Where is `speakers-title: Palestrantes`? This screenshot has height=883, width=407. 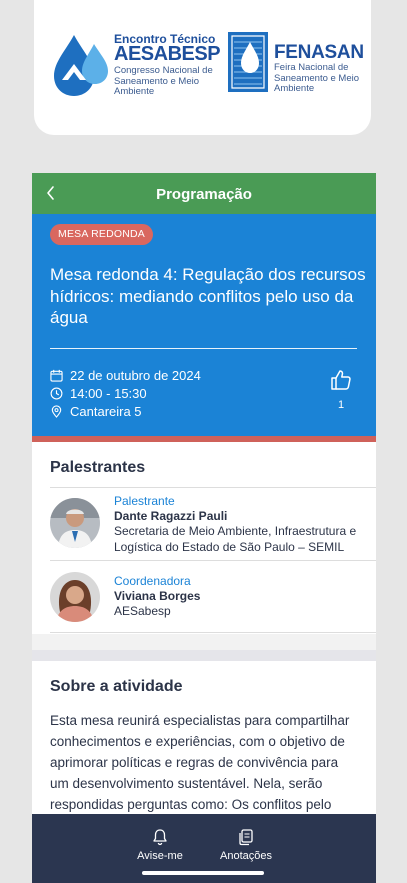 speakers-title: Palestrantes is located at coordinates (98, 467).